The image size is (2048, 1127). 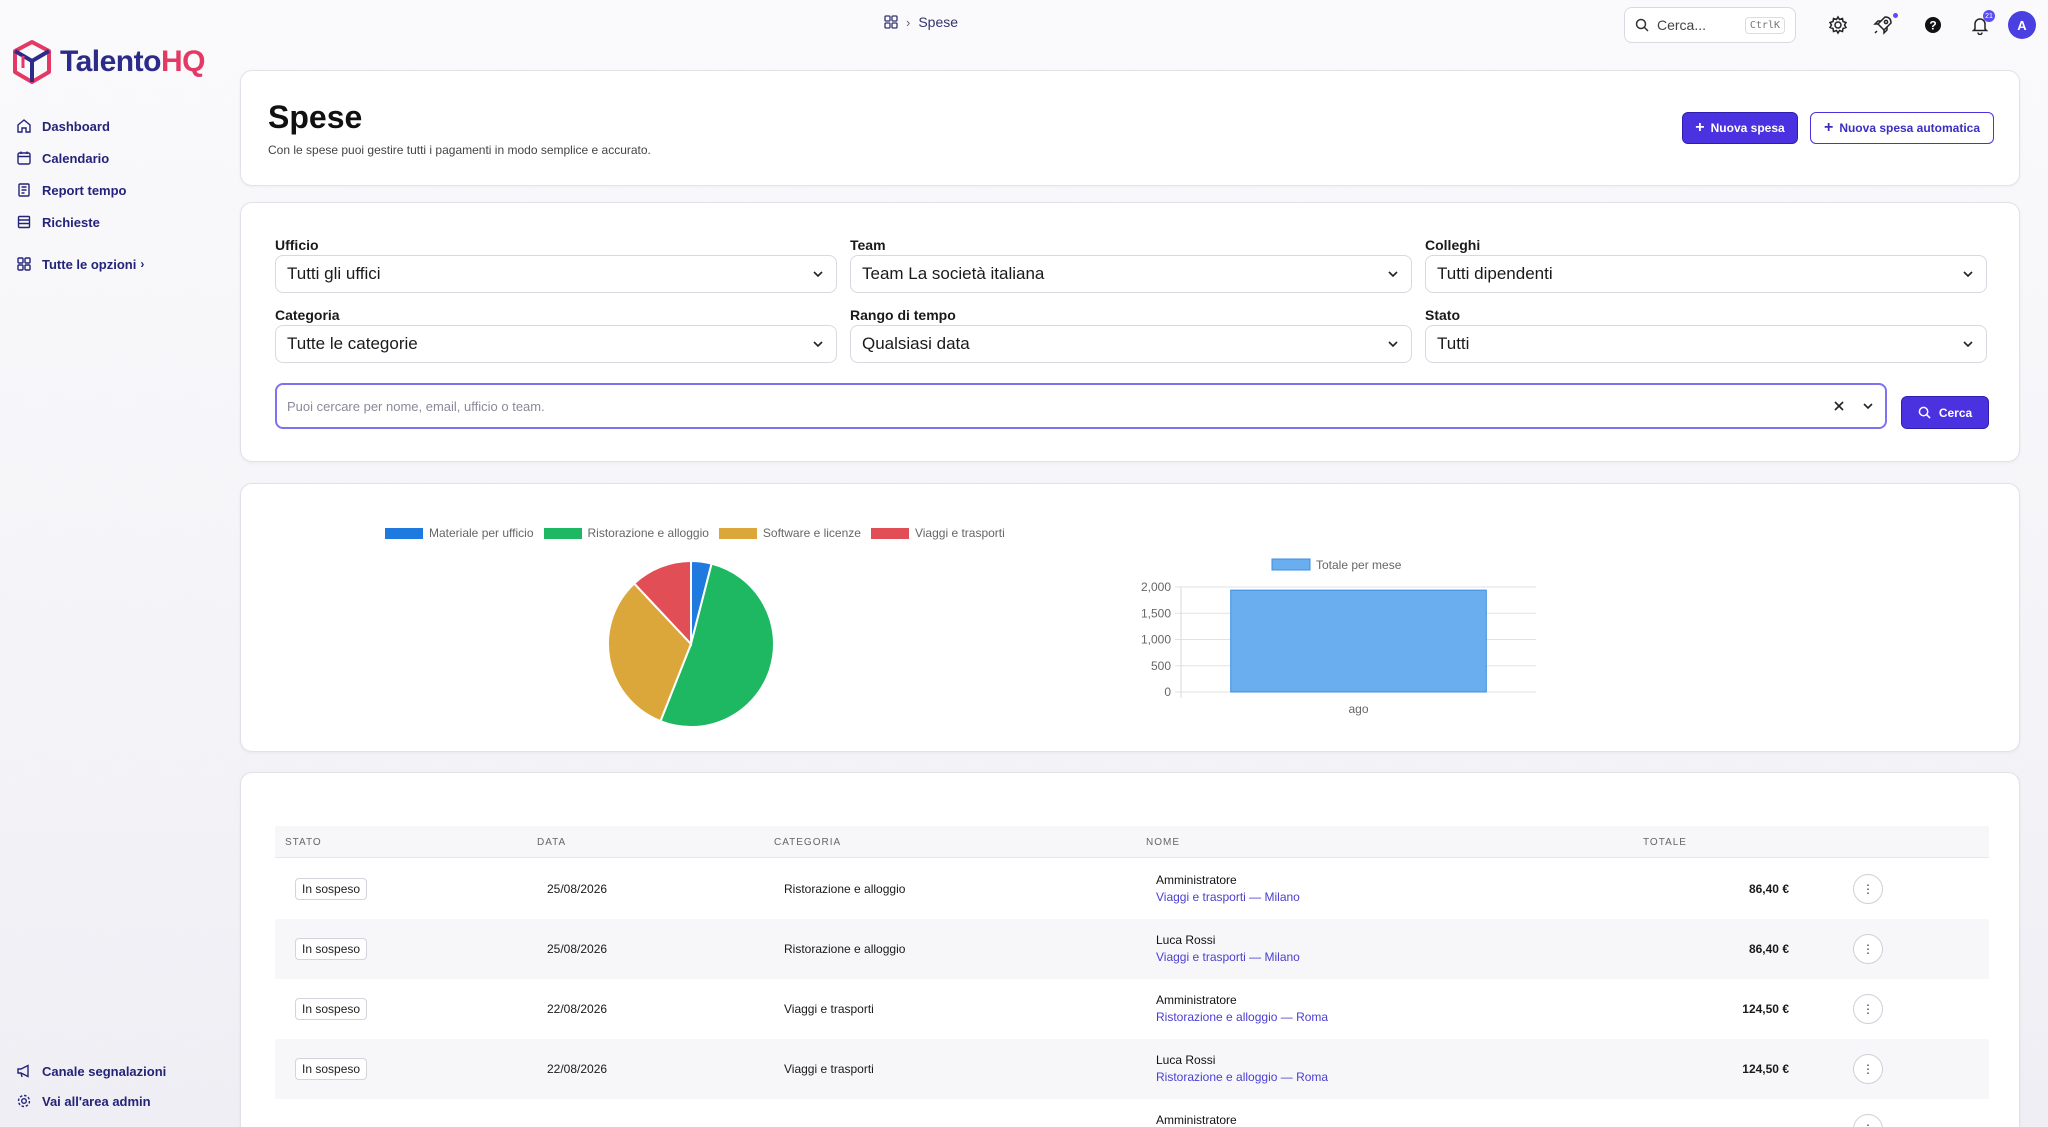 I want to click on new-expense-button: + Nuova spesa, so click(x=1740, y=128).